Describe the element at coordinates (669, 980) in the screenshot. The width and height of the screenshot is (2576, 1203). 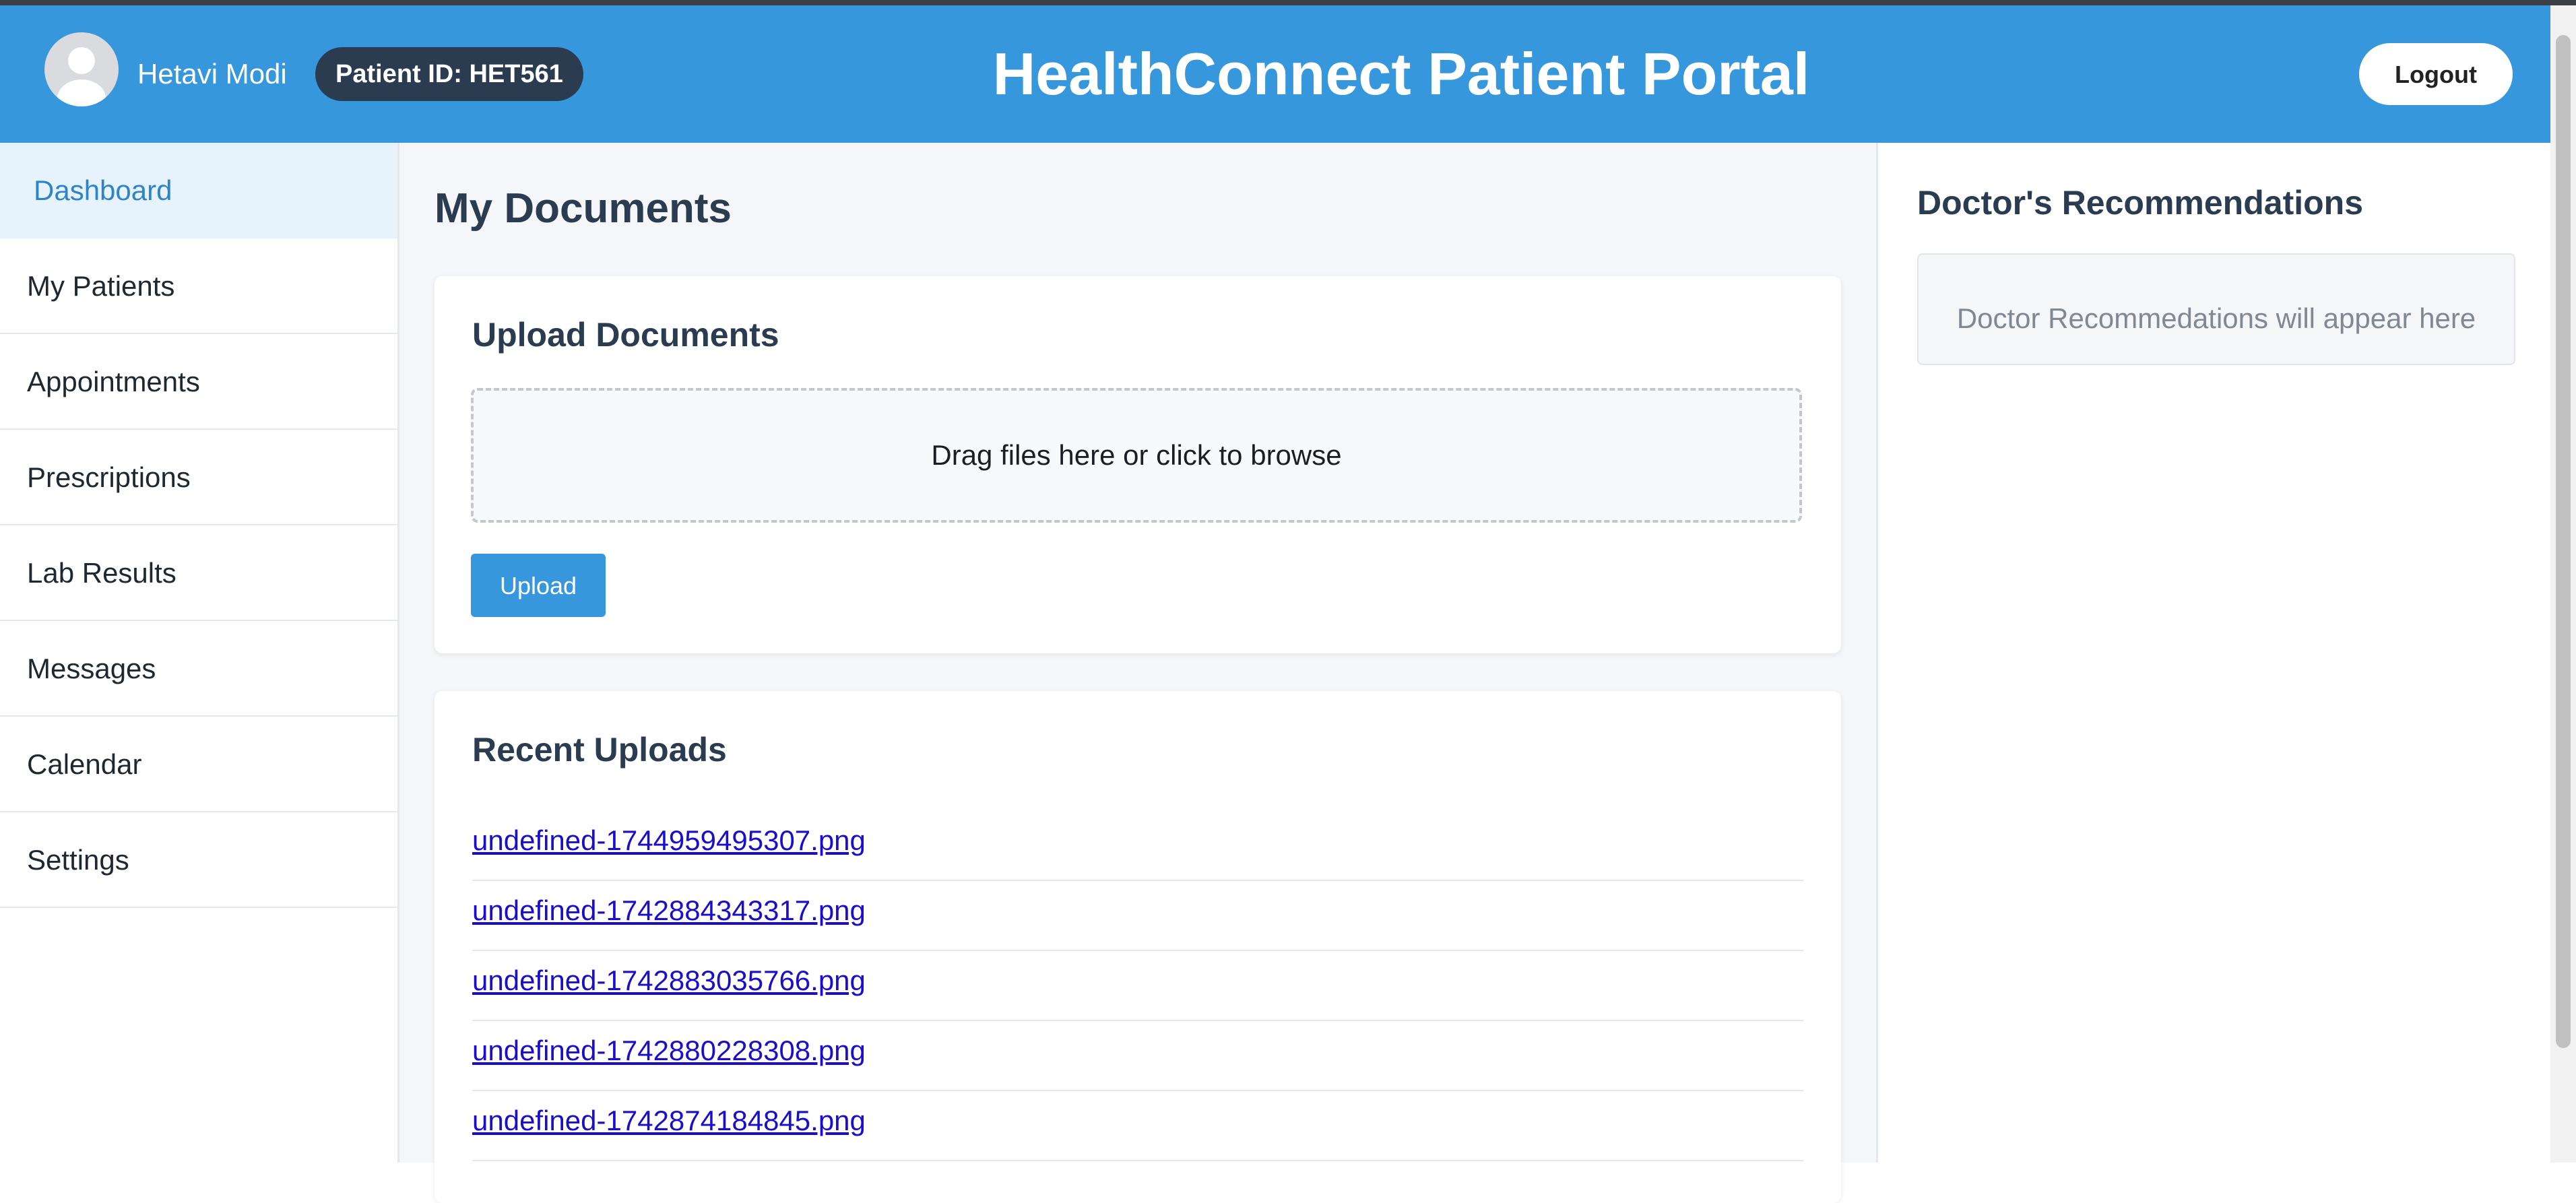
I see `file-link: undefined-1742883035766.png` at that location.